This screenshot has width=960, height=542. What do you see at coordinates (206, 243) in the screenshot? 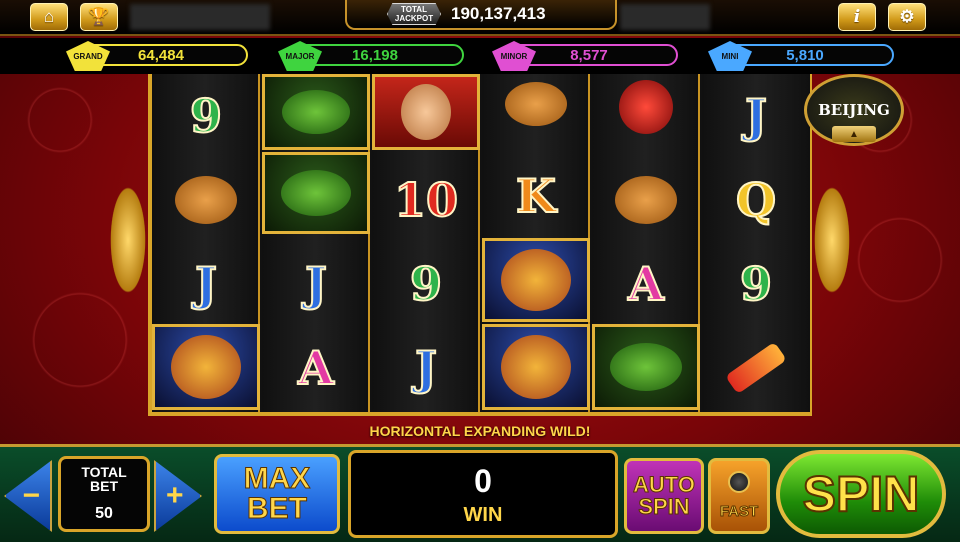
I see `reel-1: 9 J` at bounding box center [206, 243].